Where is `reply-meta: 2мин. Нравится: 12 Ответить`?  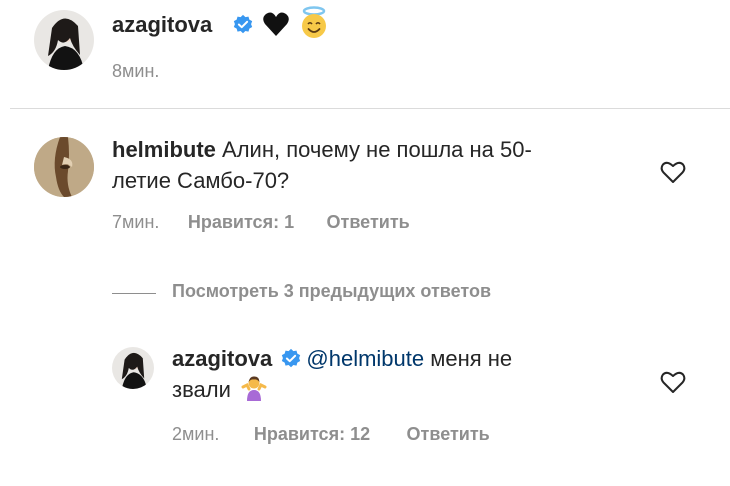 reply-meta: 2мин. Нравится: 12 Ответить is located at coordinates (331, 434).